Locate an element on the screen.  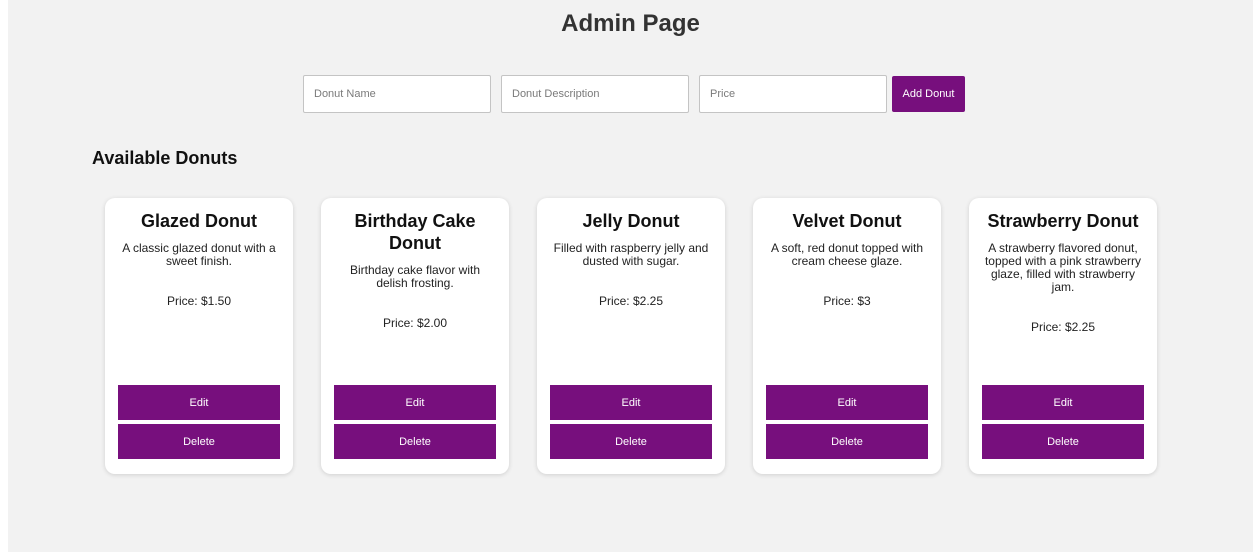
donut-name: Jelly Donut is located at coordinates (631, 221).